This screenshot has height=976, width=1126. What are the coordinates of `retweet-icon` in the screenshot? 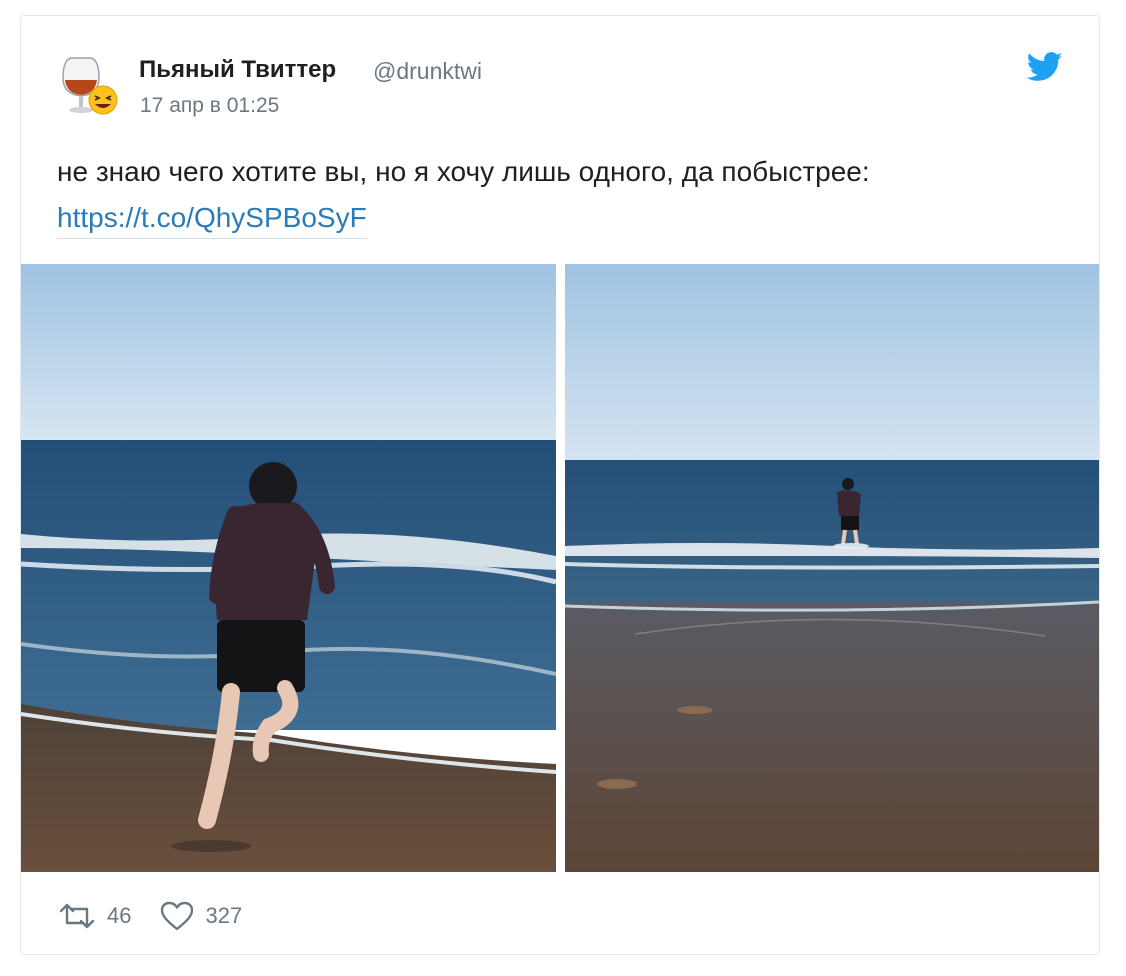 It's located at (77, 916).